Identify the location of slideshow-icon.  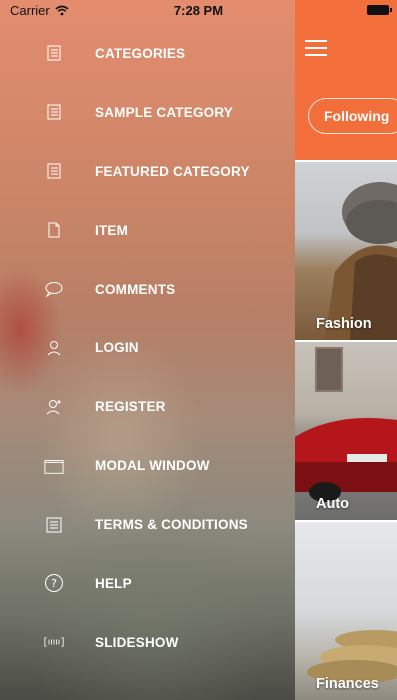
(54, 642).